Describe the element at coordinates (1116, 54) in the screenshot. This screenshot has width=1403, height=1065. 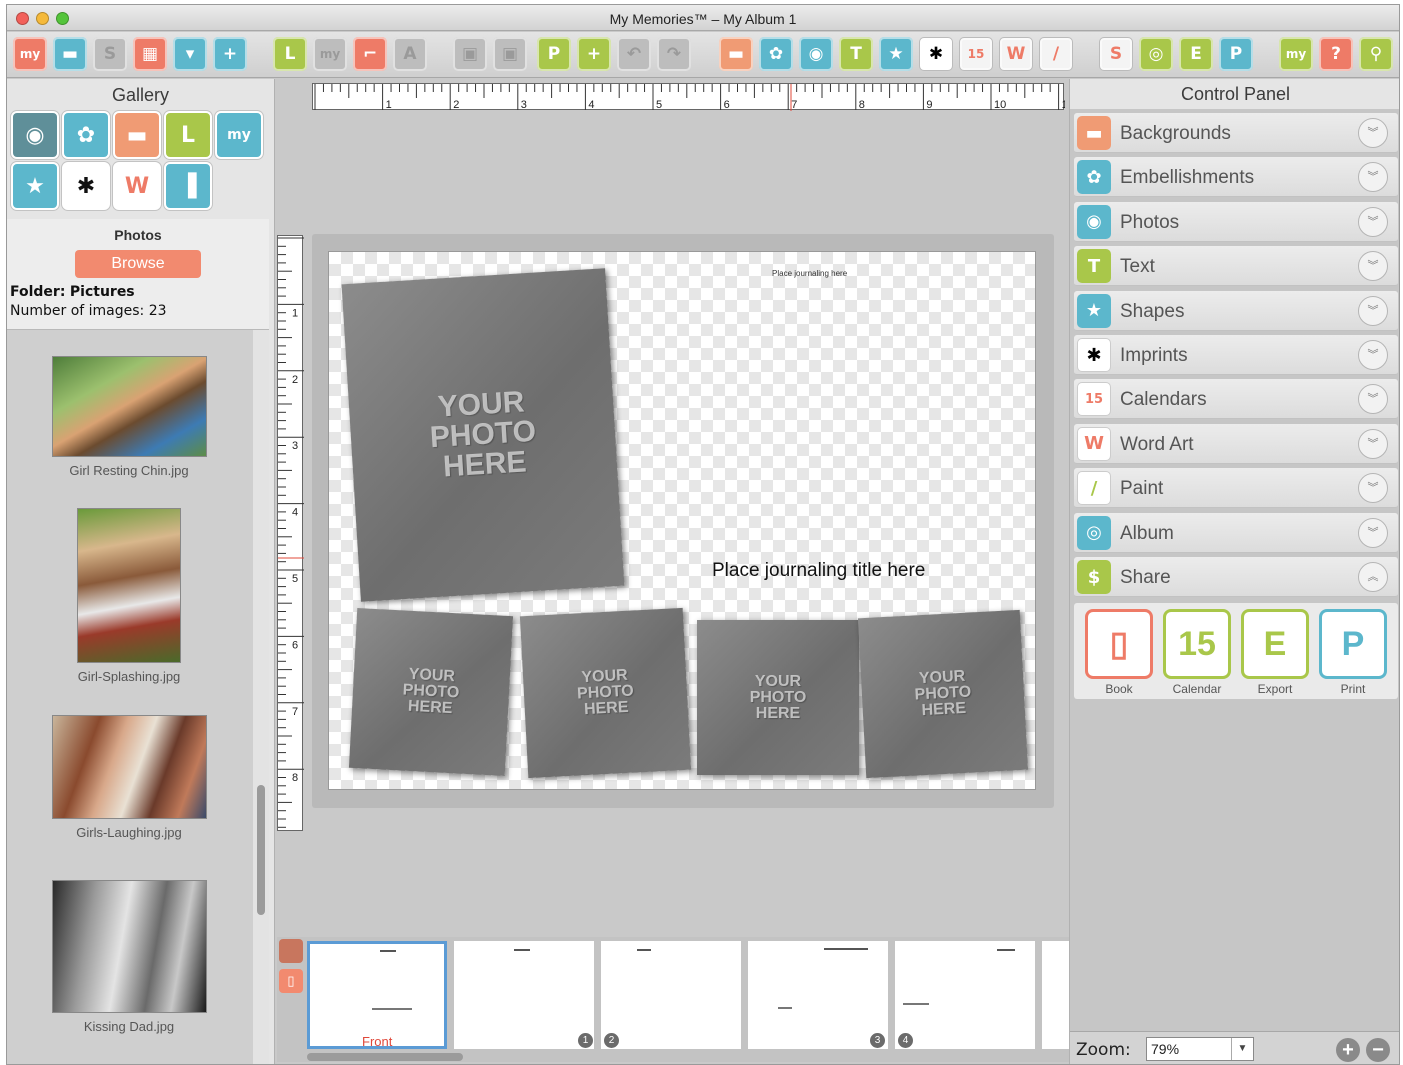
I see `share-s-icon: S` at that location.